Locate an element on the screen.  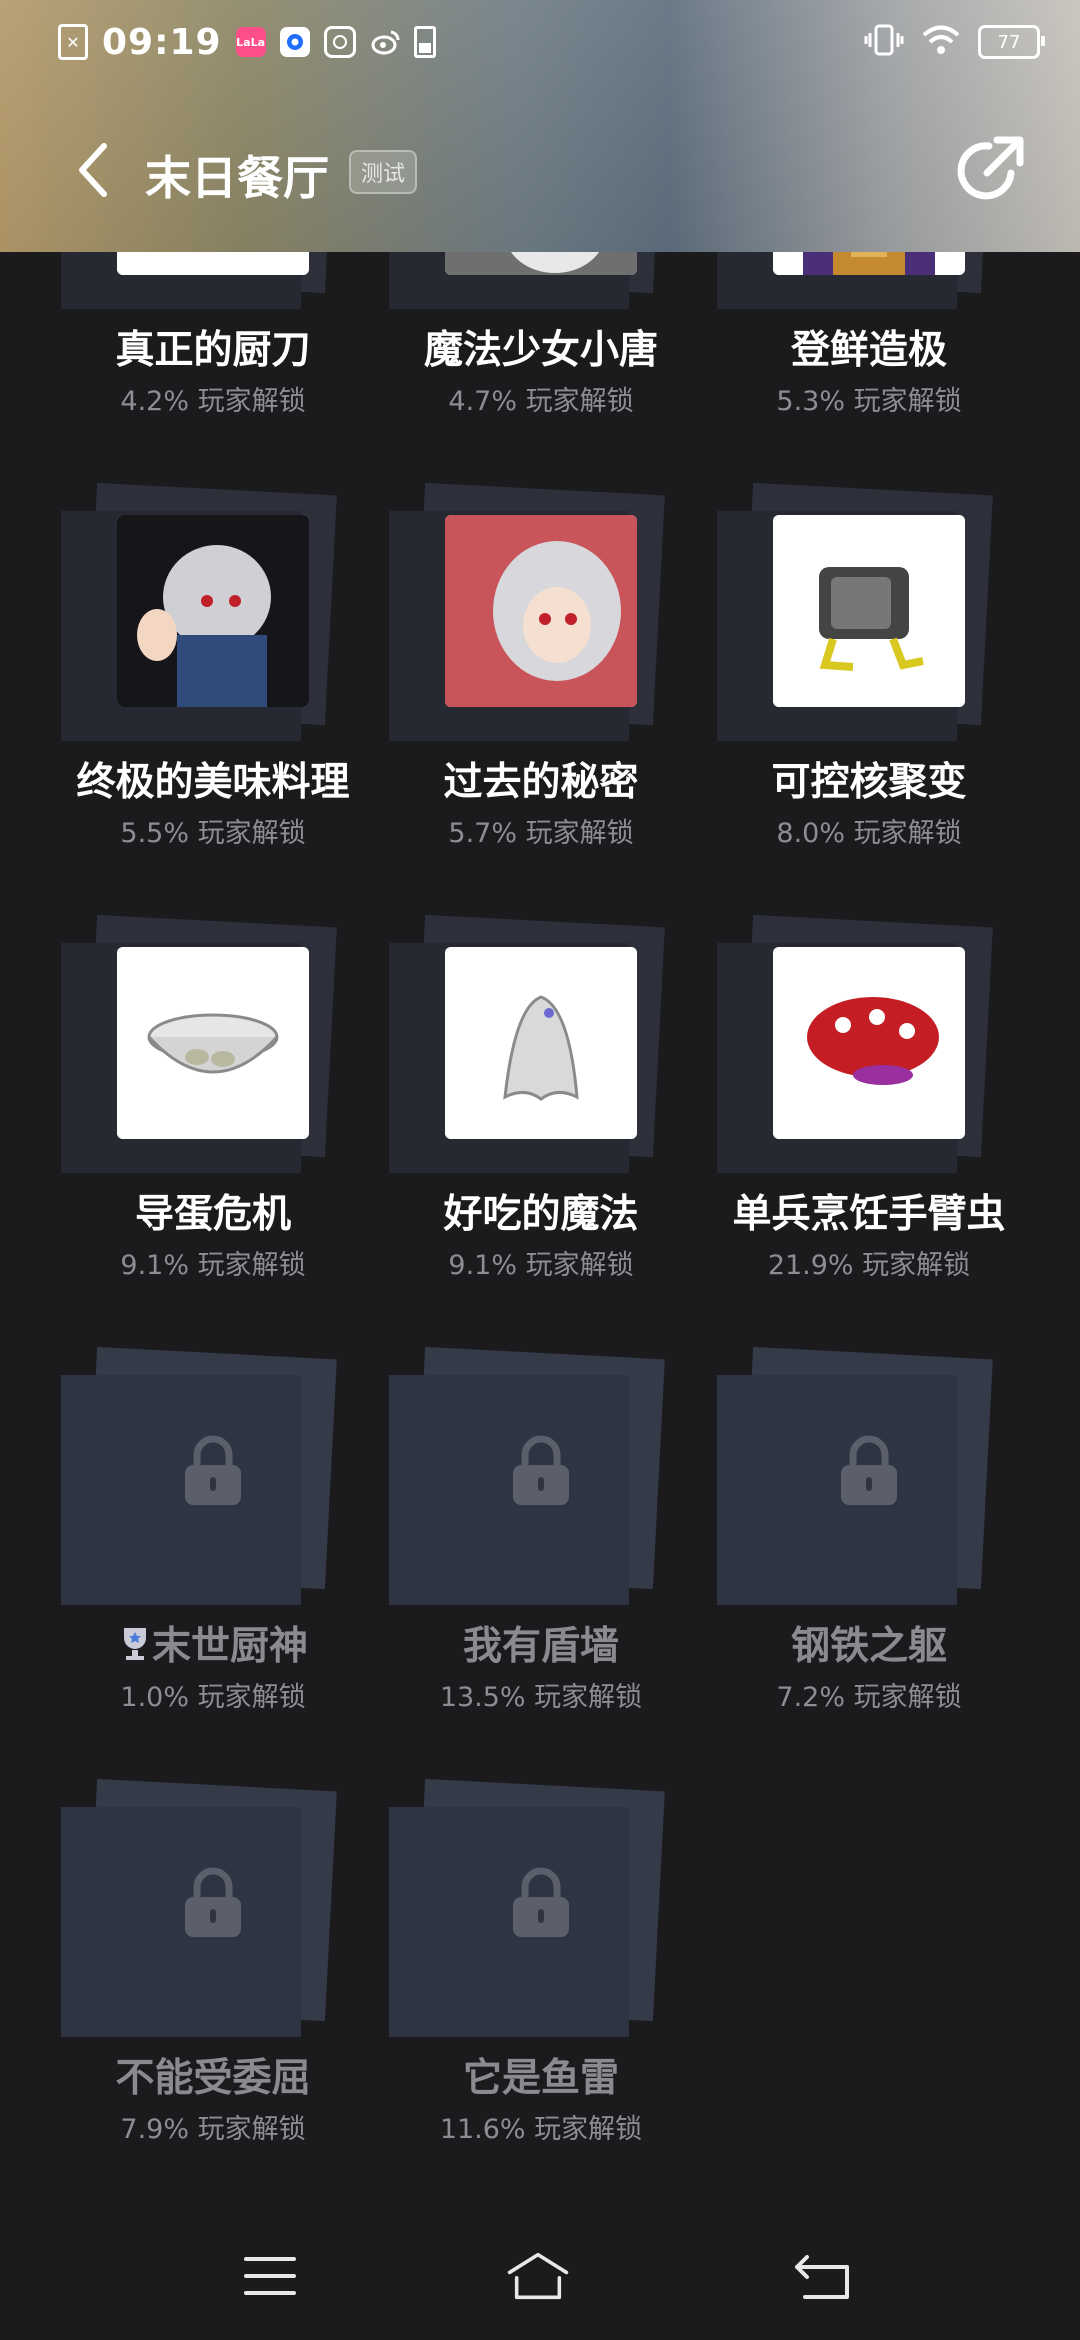
share-icon is located at coordinates (990, 168).